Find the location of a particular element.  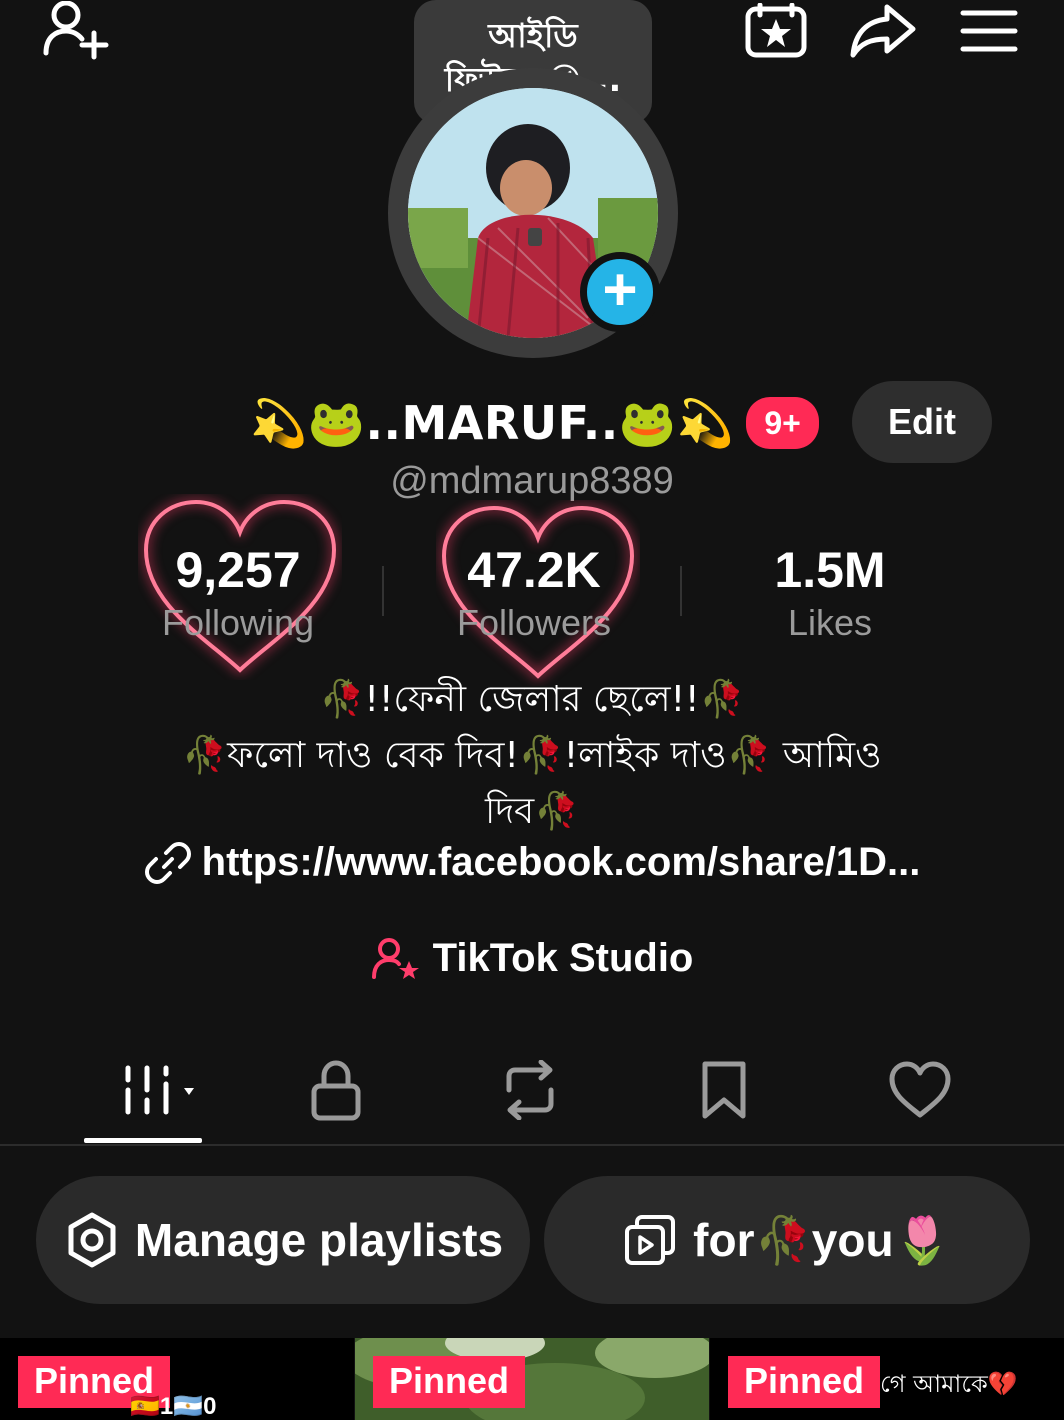

repost-icon is located at coordinates (530, 1090).